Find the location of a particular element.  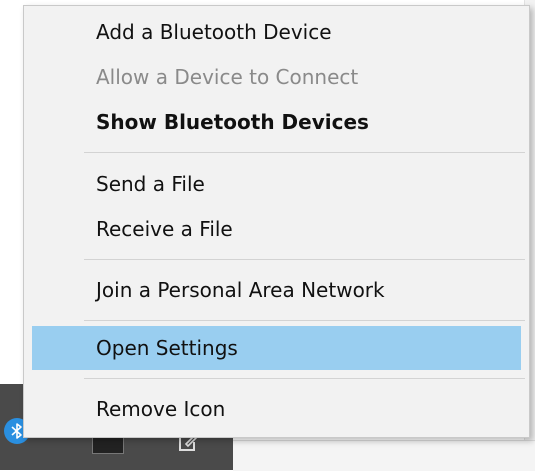

menu-item-label: Allow a Device to Connect is located at coordinates (227, 77).